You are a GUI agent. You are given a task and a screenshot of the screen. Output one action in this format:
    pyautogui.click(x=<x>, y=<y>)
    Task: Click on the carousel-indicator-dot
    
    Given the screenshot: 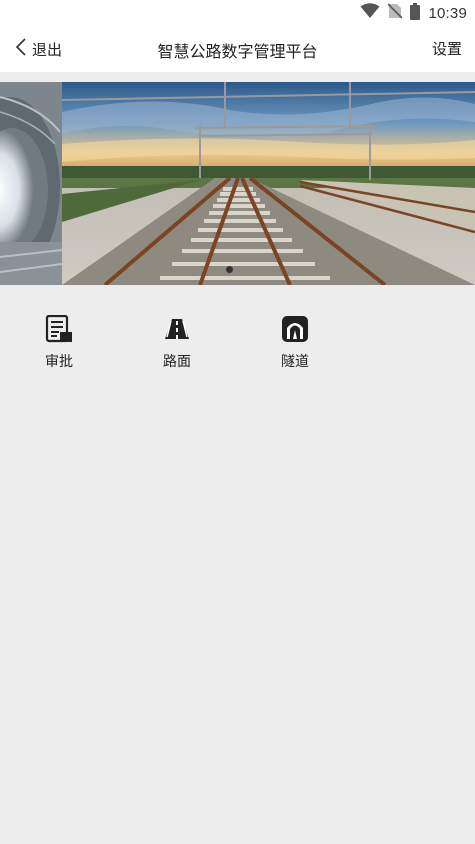 What is the action you would take?
    pyautogui.click(x=229, y=269)
    